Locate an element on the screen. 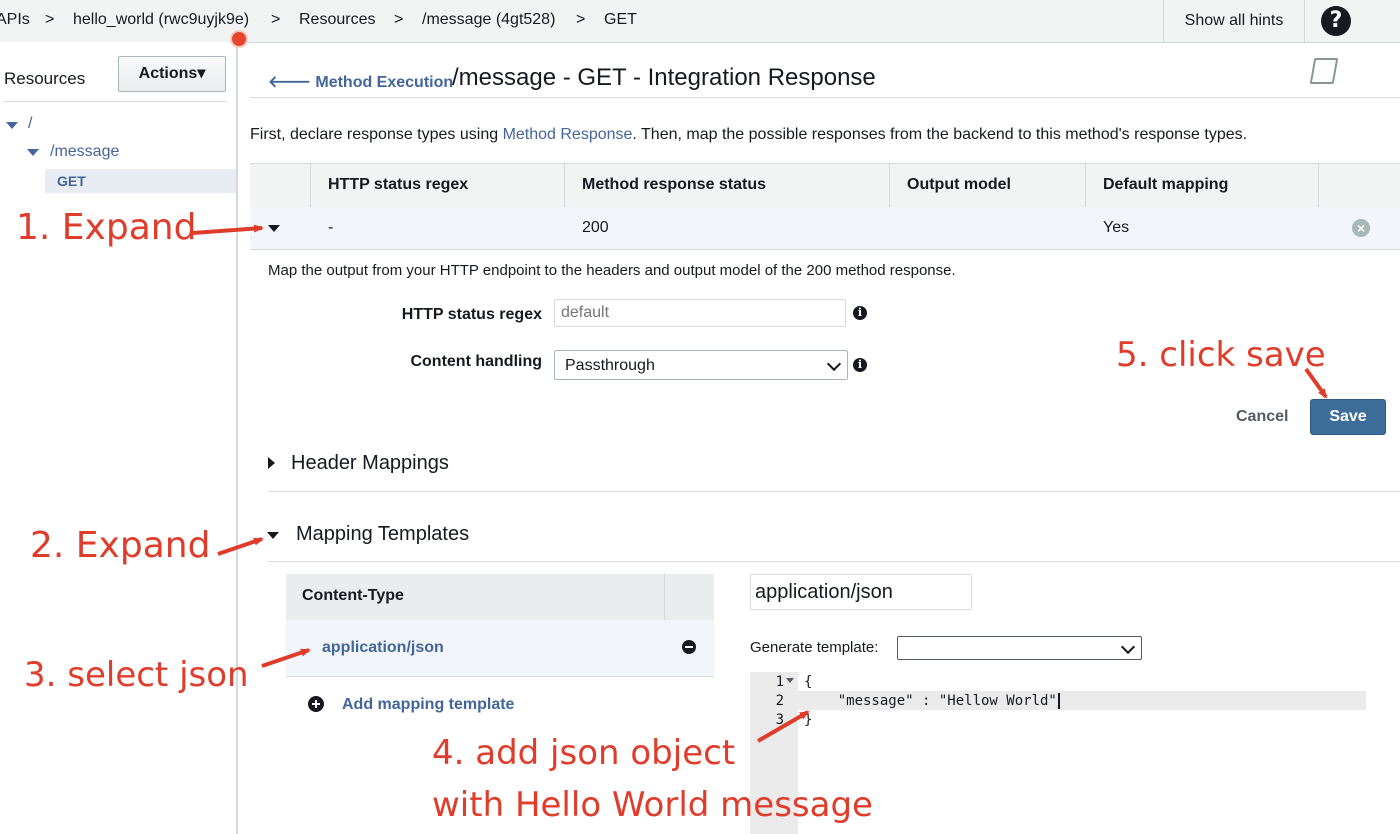  arrow-step1 is located at coordinates (228, 229).